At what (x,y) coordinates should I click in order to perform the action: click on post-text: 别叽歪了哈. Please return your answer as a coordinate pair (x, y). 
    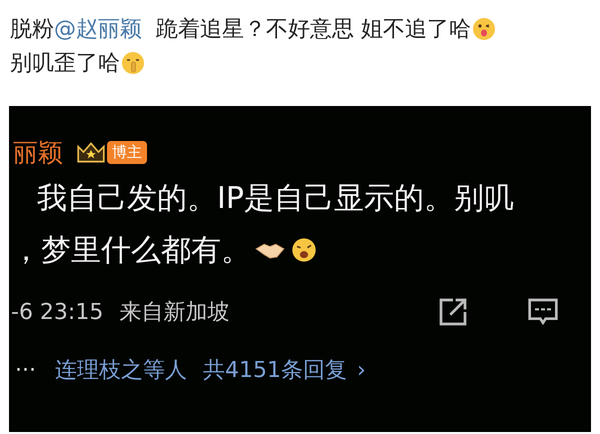
    Looking at the image, I should click on (65, 64).